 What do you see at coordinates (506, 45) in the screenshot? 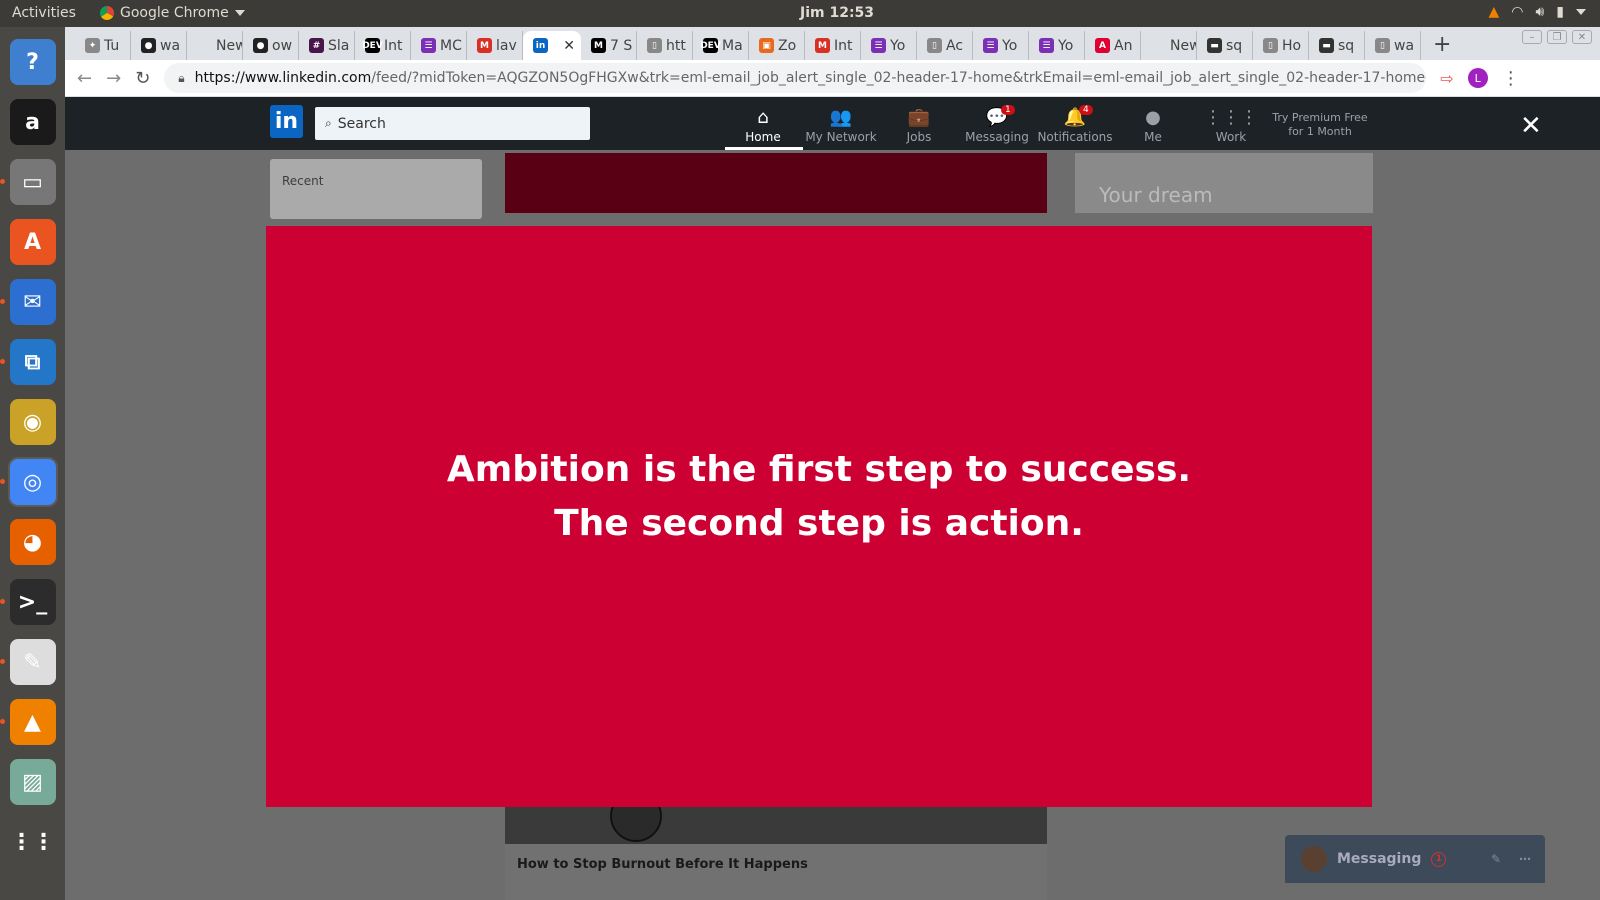
I see `tab-label: lav` at bounding box center [506, 45].